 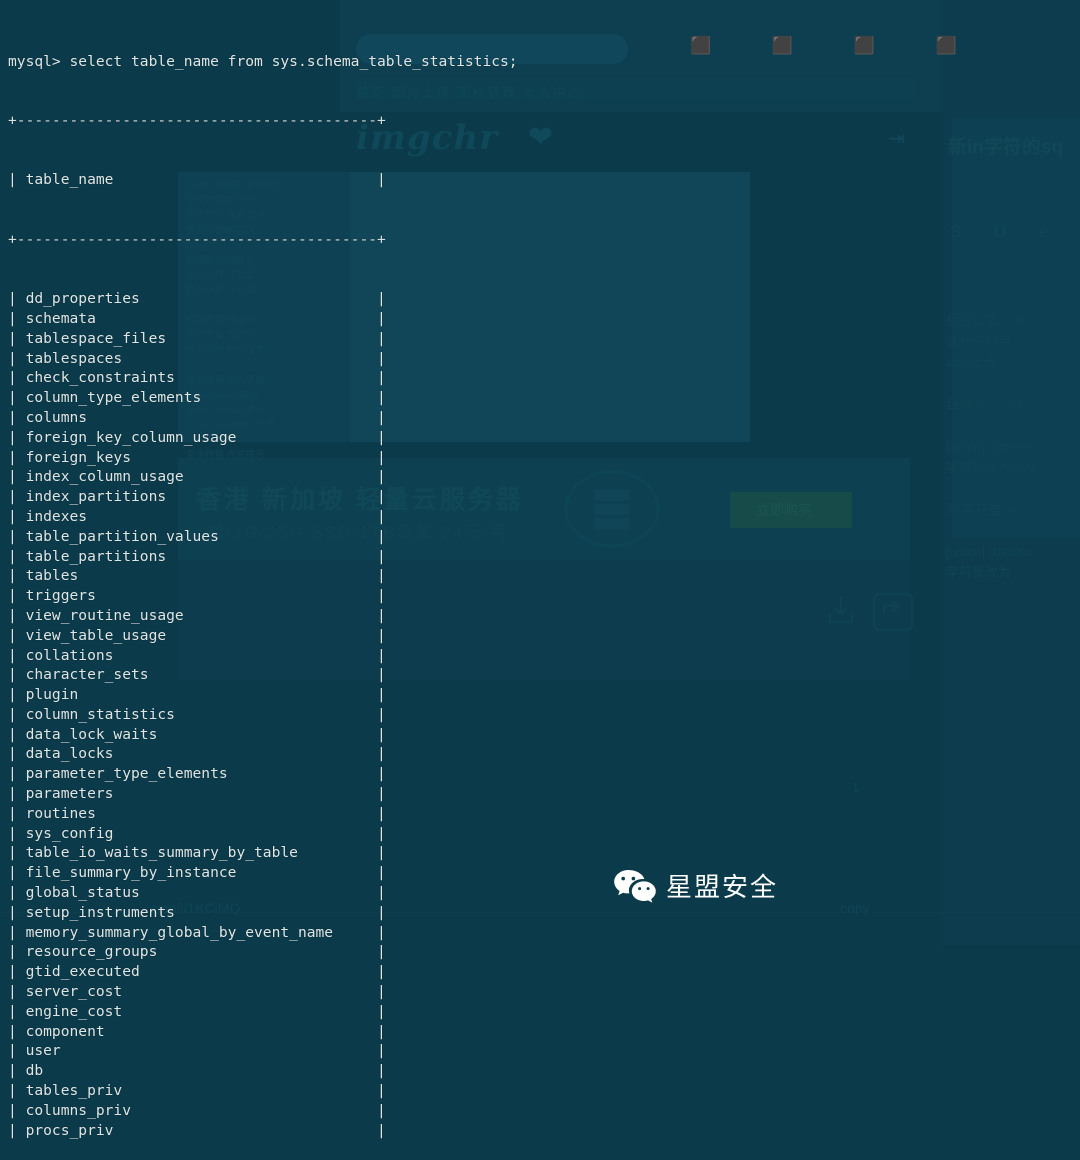 I want to click on table-row: | plugin |, so click(x=197, y=695).